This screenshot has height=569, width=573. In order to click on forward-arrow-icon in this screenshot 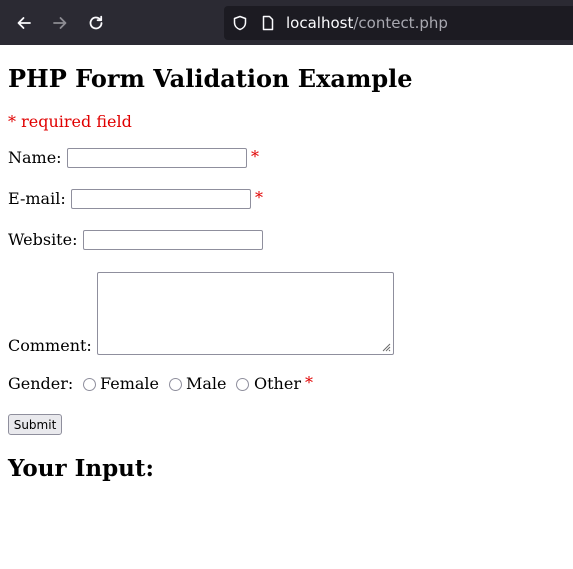, I will do `click(60, 23)`.